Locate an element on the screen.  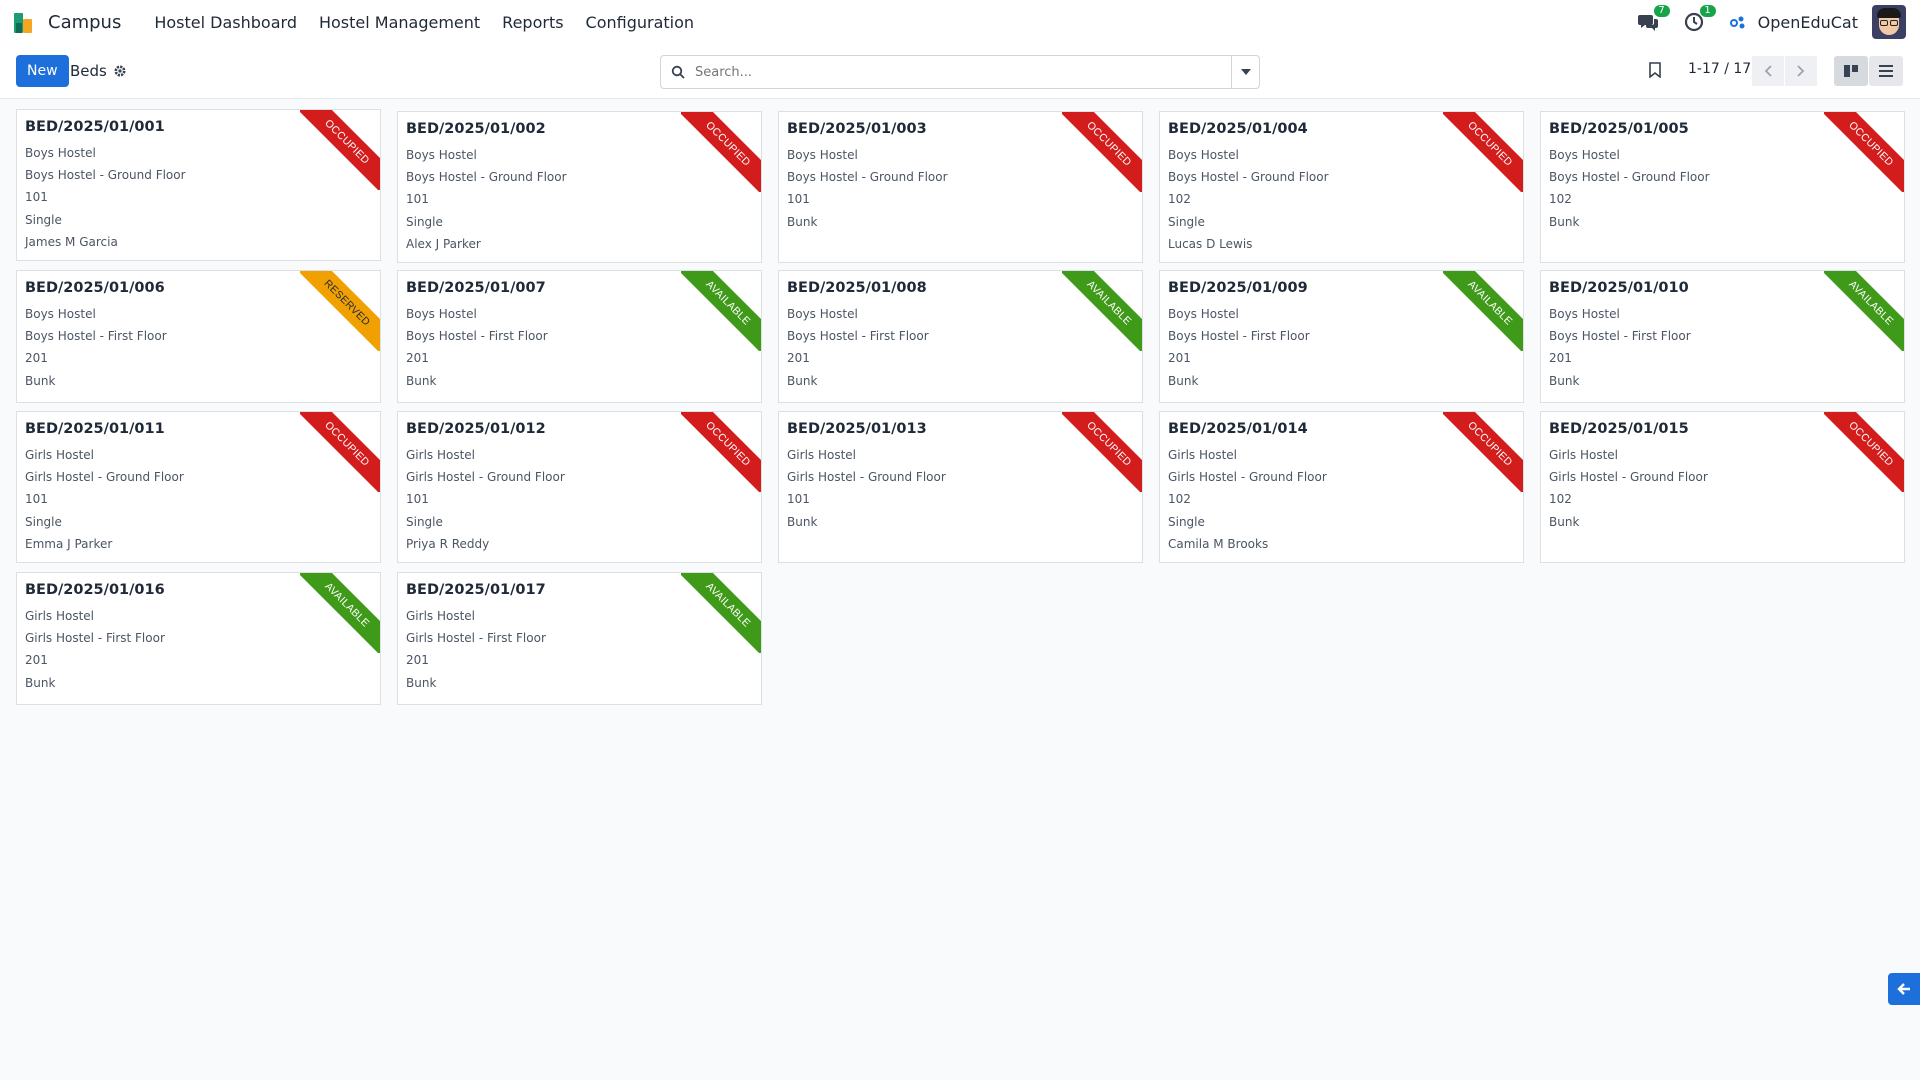
bed-floor: Boys Hostel - First Floor is located at coordinates (1239, 336).